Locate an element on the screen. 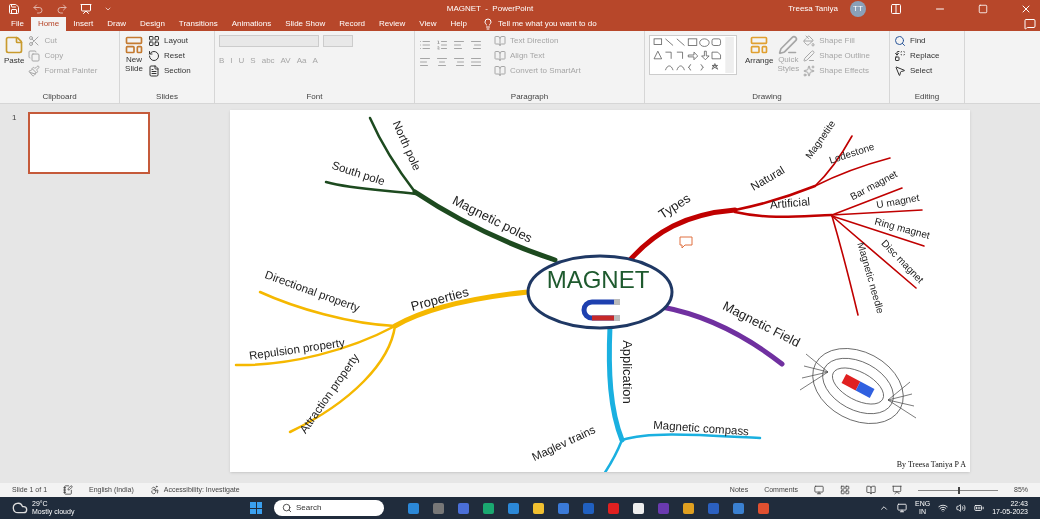 This screenshot has width=1040, height=519. ribbon-tab: Review is located at coordinates (392, 24).